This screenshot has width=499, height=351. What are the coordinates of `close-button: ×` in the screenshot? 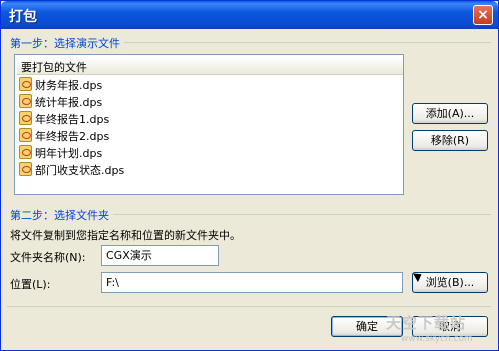 It's located at (483, 15).